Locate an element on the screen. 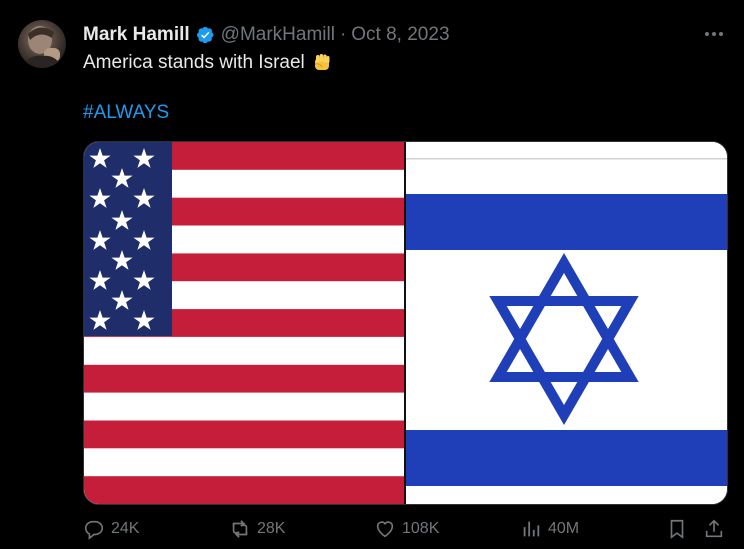 Image resolution: width=744 pixels, height=549 pixels. bookmark-icon is located at coordinates (677, 529).